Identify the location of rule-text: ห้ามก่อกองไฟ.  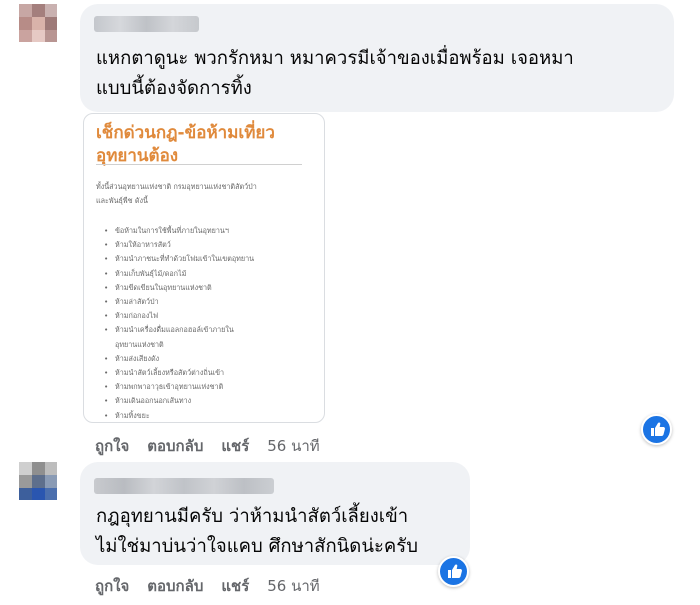
(137, 316).